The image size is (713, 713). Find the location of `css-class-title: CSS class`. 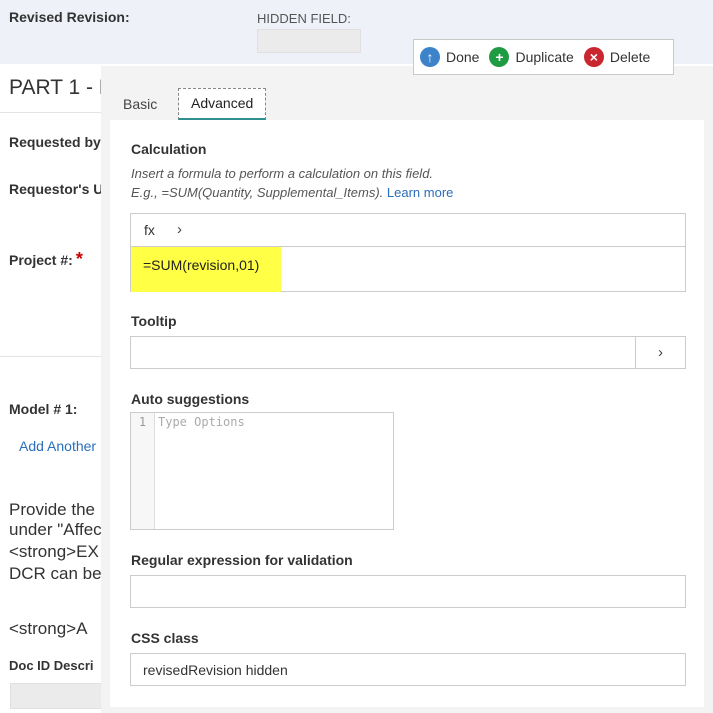

css-class-title: CSS class is located at coordinates (165, 638).